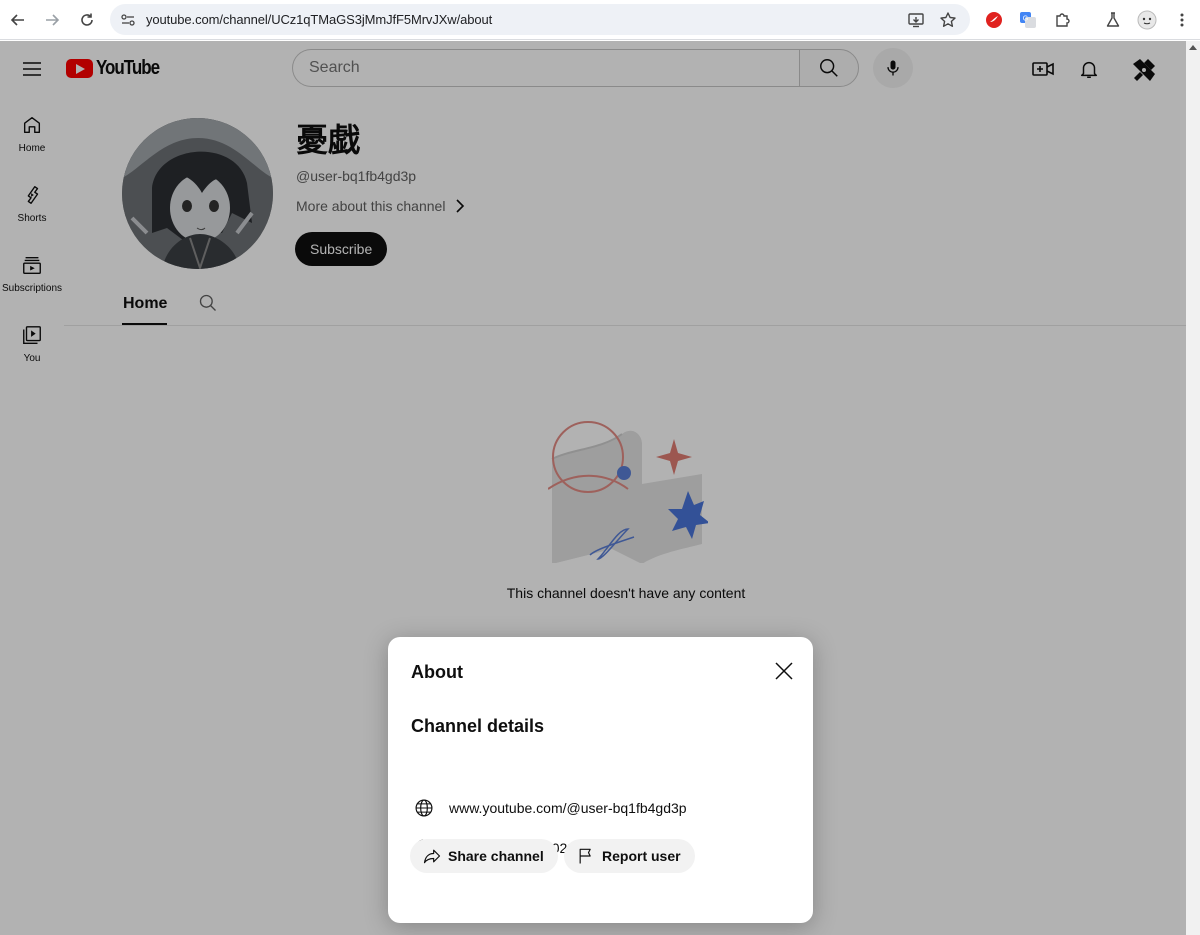 This screenshot has width=1200, height=935. What do you see at coordinates (437, 672) in the screenshot?
I see `dialog-title: About` at bounding box center [437, 672].